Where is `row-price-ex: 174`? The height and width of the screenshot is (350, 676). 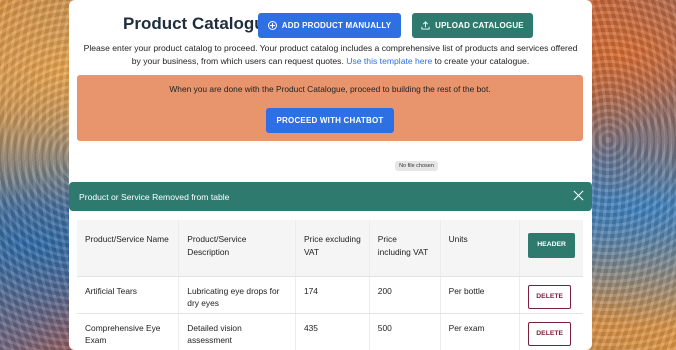
row-price-ex: 174 is located at coordinates (332, 295).